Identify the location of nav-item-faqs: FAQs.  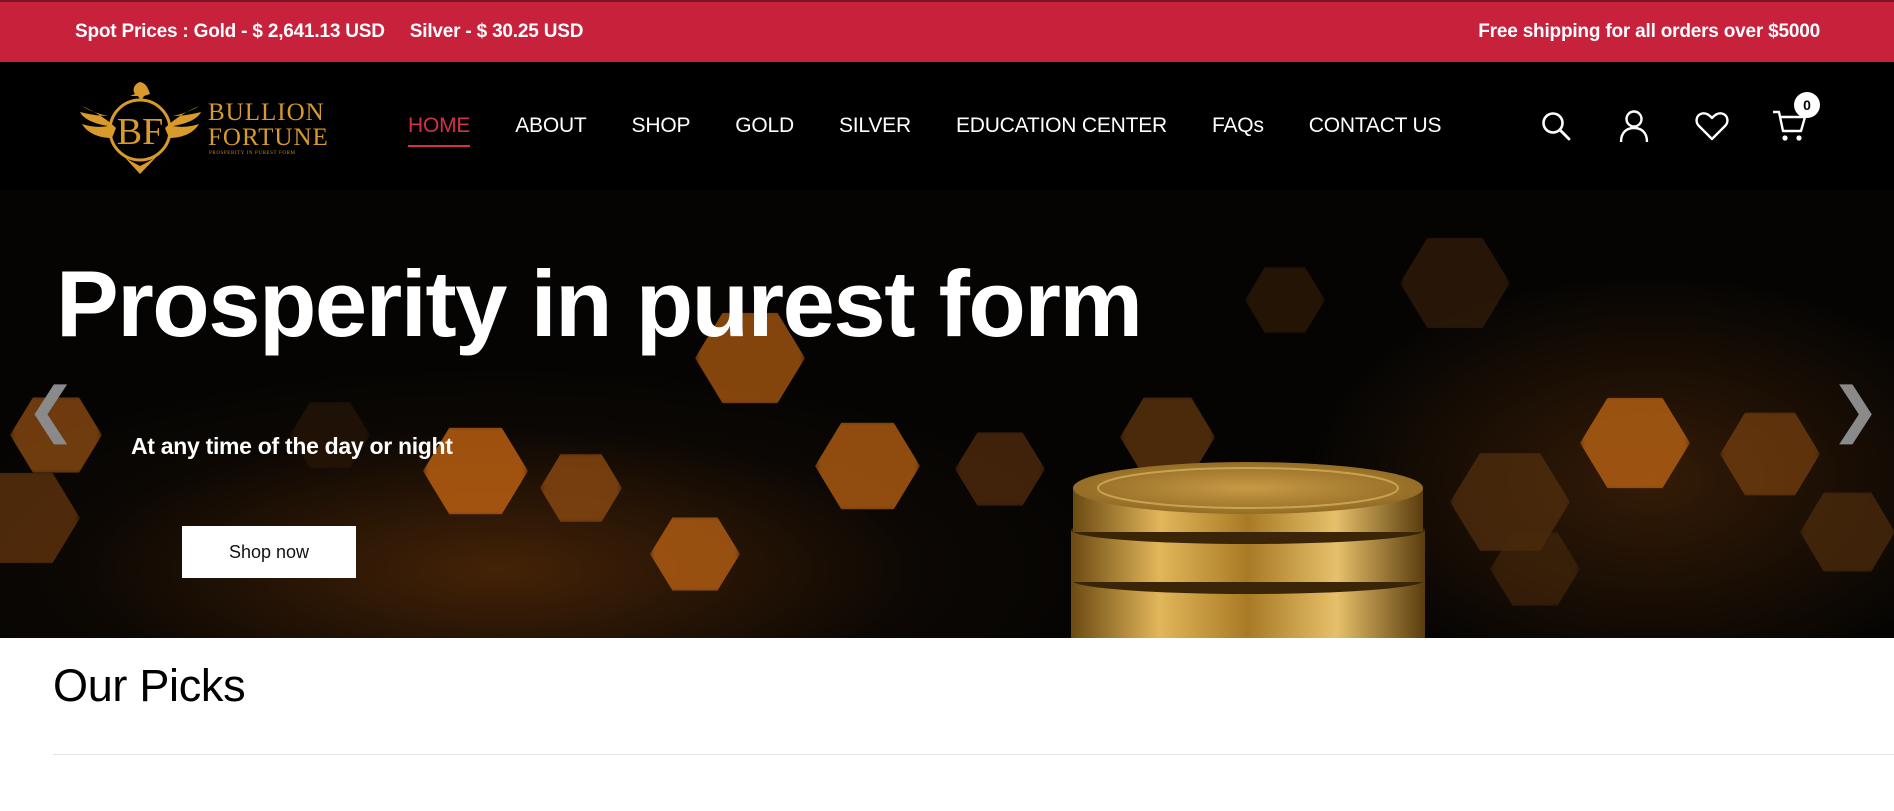
(1238, 126).